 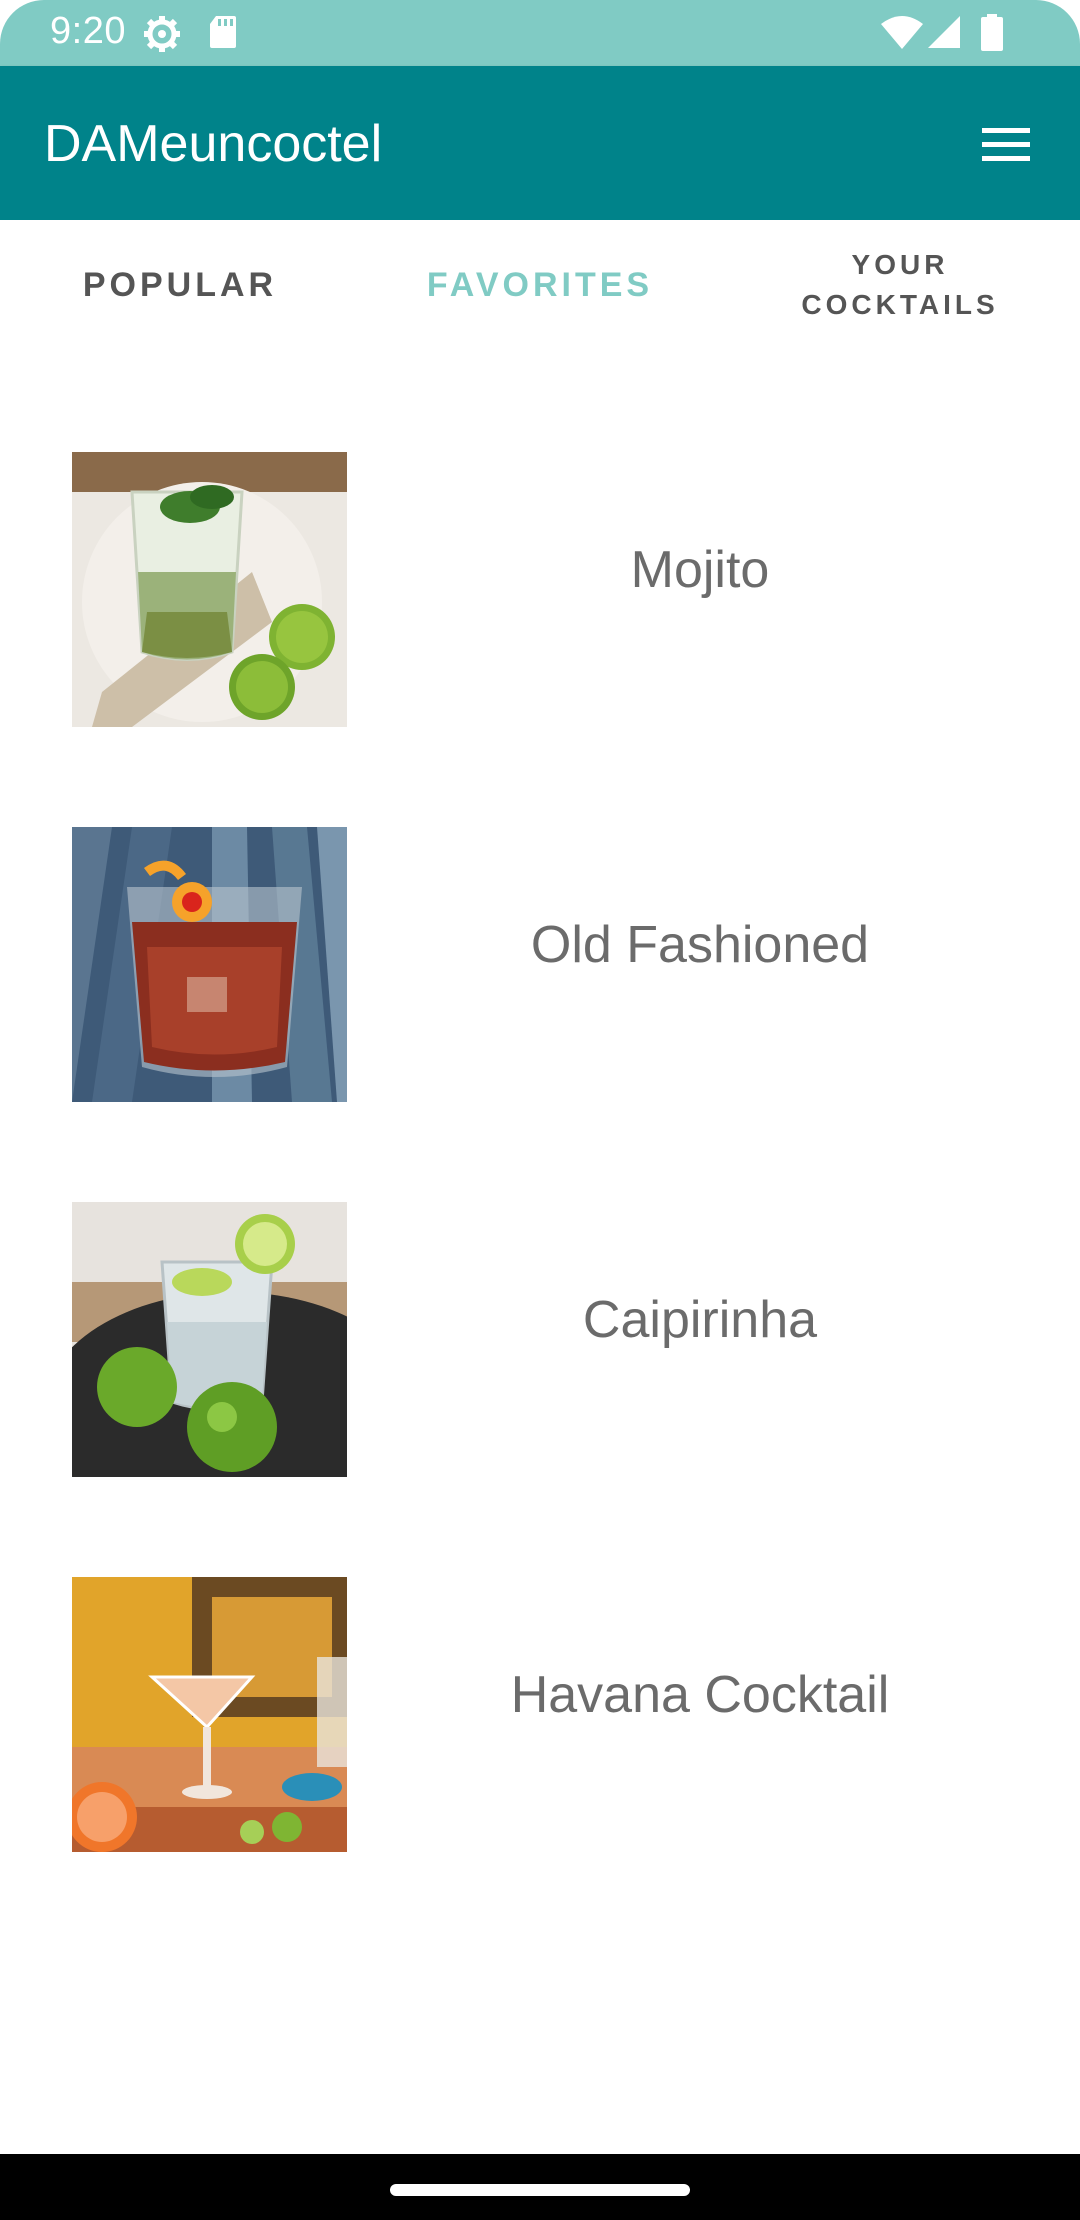 What do you see at coordinates (700, 570) in the screenshot?
I see `cocktail-name: Mojito` at bounding box center [700, 570].